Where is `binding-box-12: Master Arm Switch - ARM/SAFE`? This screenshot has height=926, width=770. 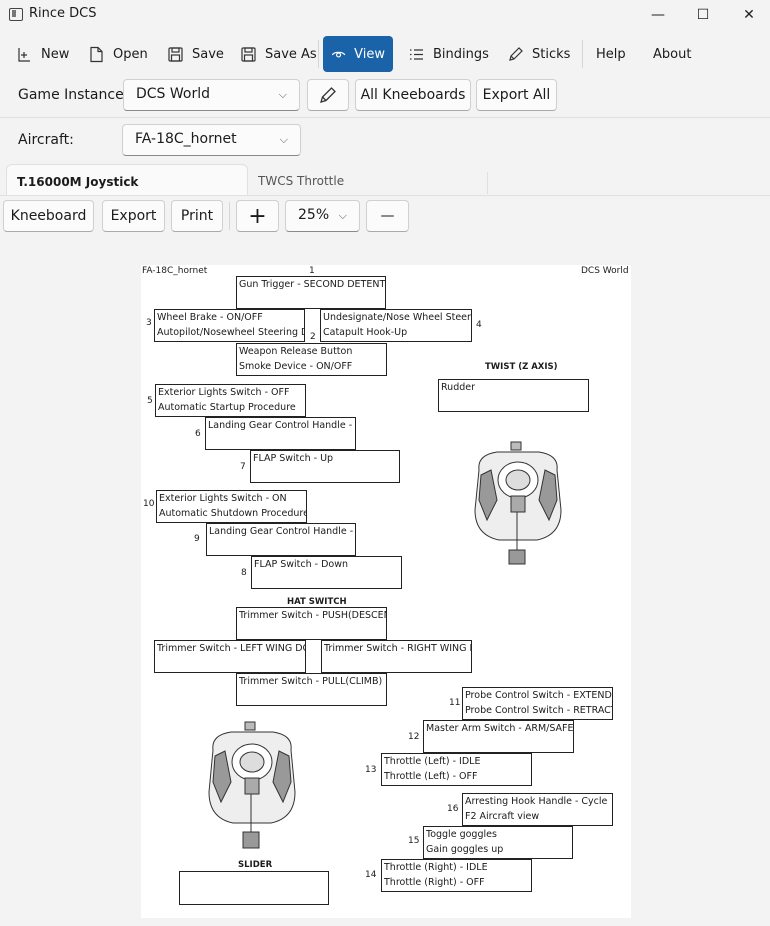
binding-box-12: Master Arm Switch - ARM/SAFE is located at coordinates (498, 736).